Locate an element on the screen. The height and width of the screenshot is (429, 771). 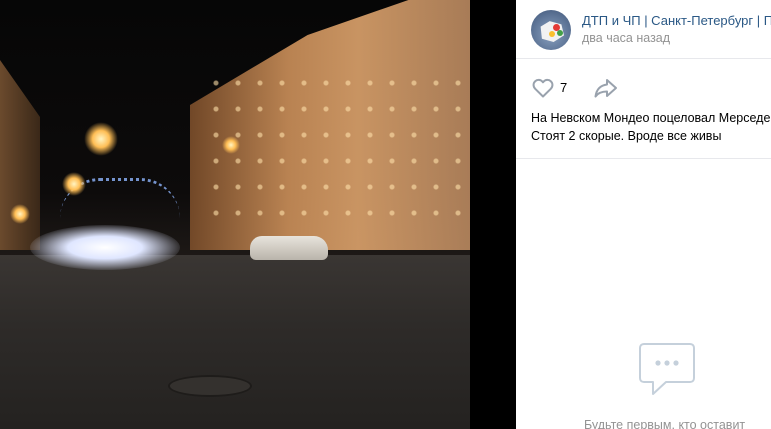
divider is located at coordinates (643, 158).